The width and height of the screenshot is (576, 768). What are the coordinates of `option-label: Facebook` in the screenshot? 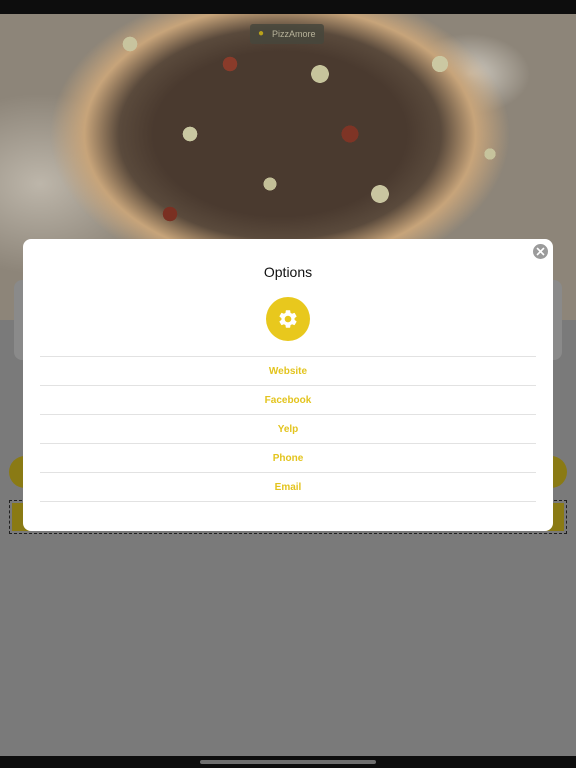 It's located at (288, 400).